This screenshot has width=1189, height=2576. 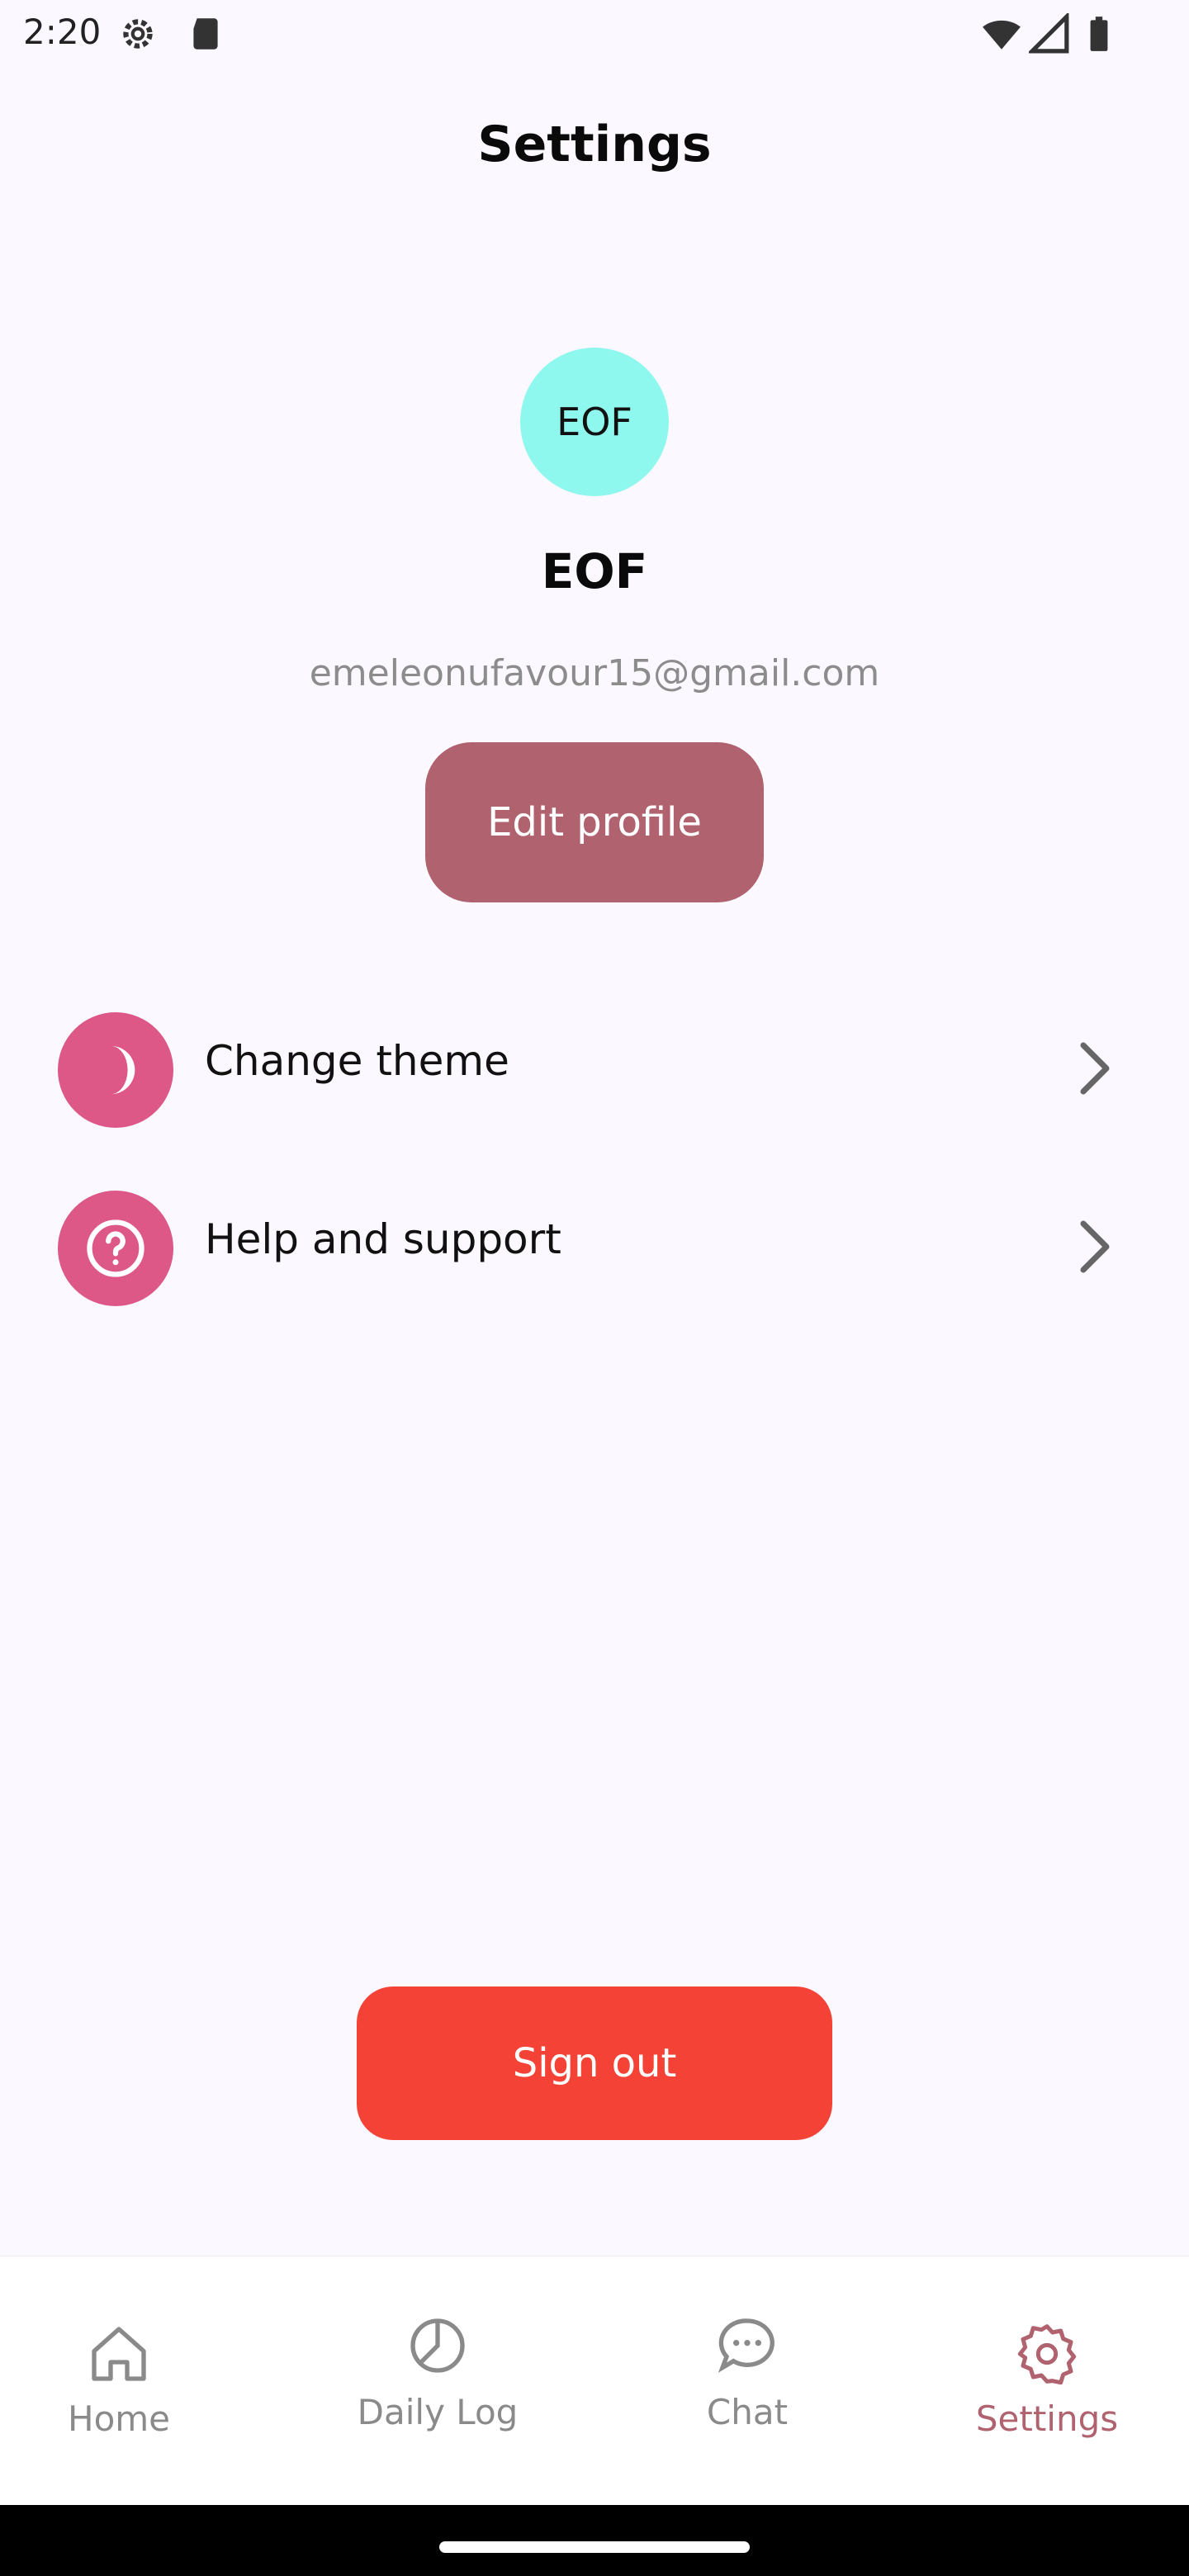 What do you see at coordinates (1047, 2354) in the screenshot?
I see `gear-icon` at bounding box center [1047, 2354].